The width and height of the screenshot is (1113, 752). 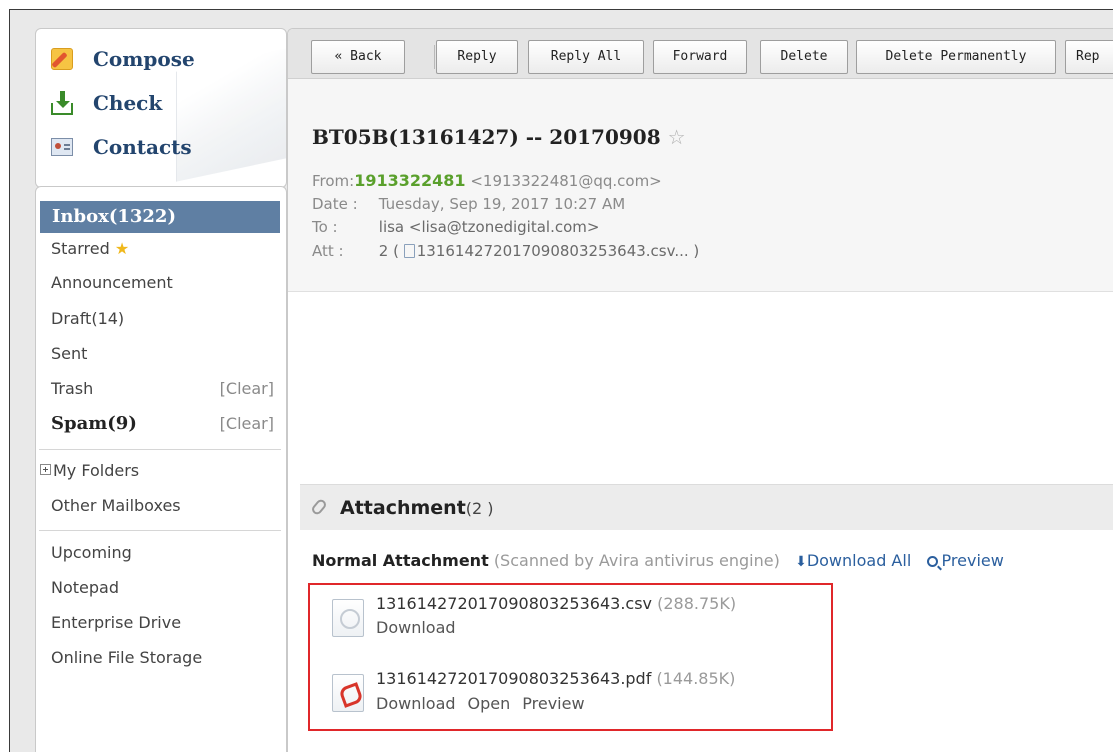 What do you see at coordinates (486, 137) in the screenshot?
I see `subject-text: BT05B(13161427) -- 20170908` at bounding box center [486, 137].